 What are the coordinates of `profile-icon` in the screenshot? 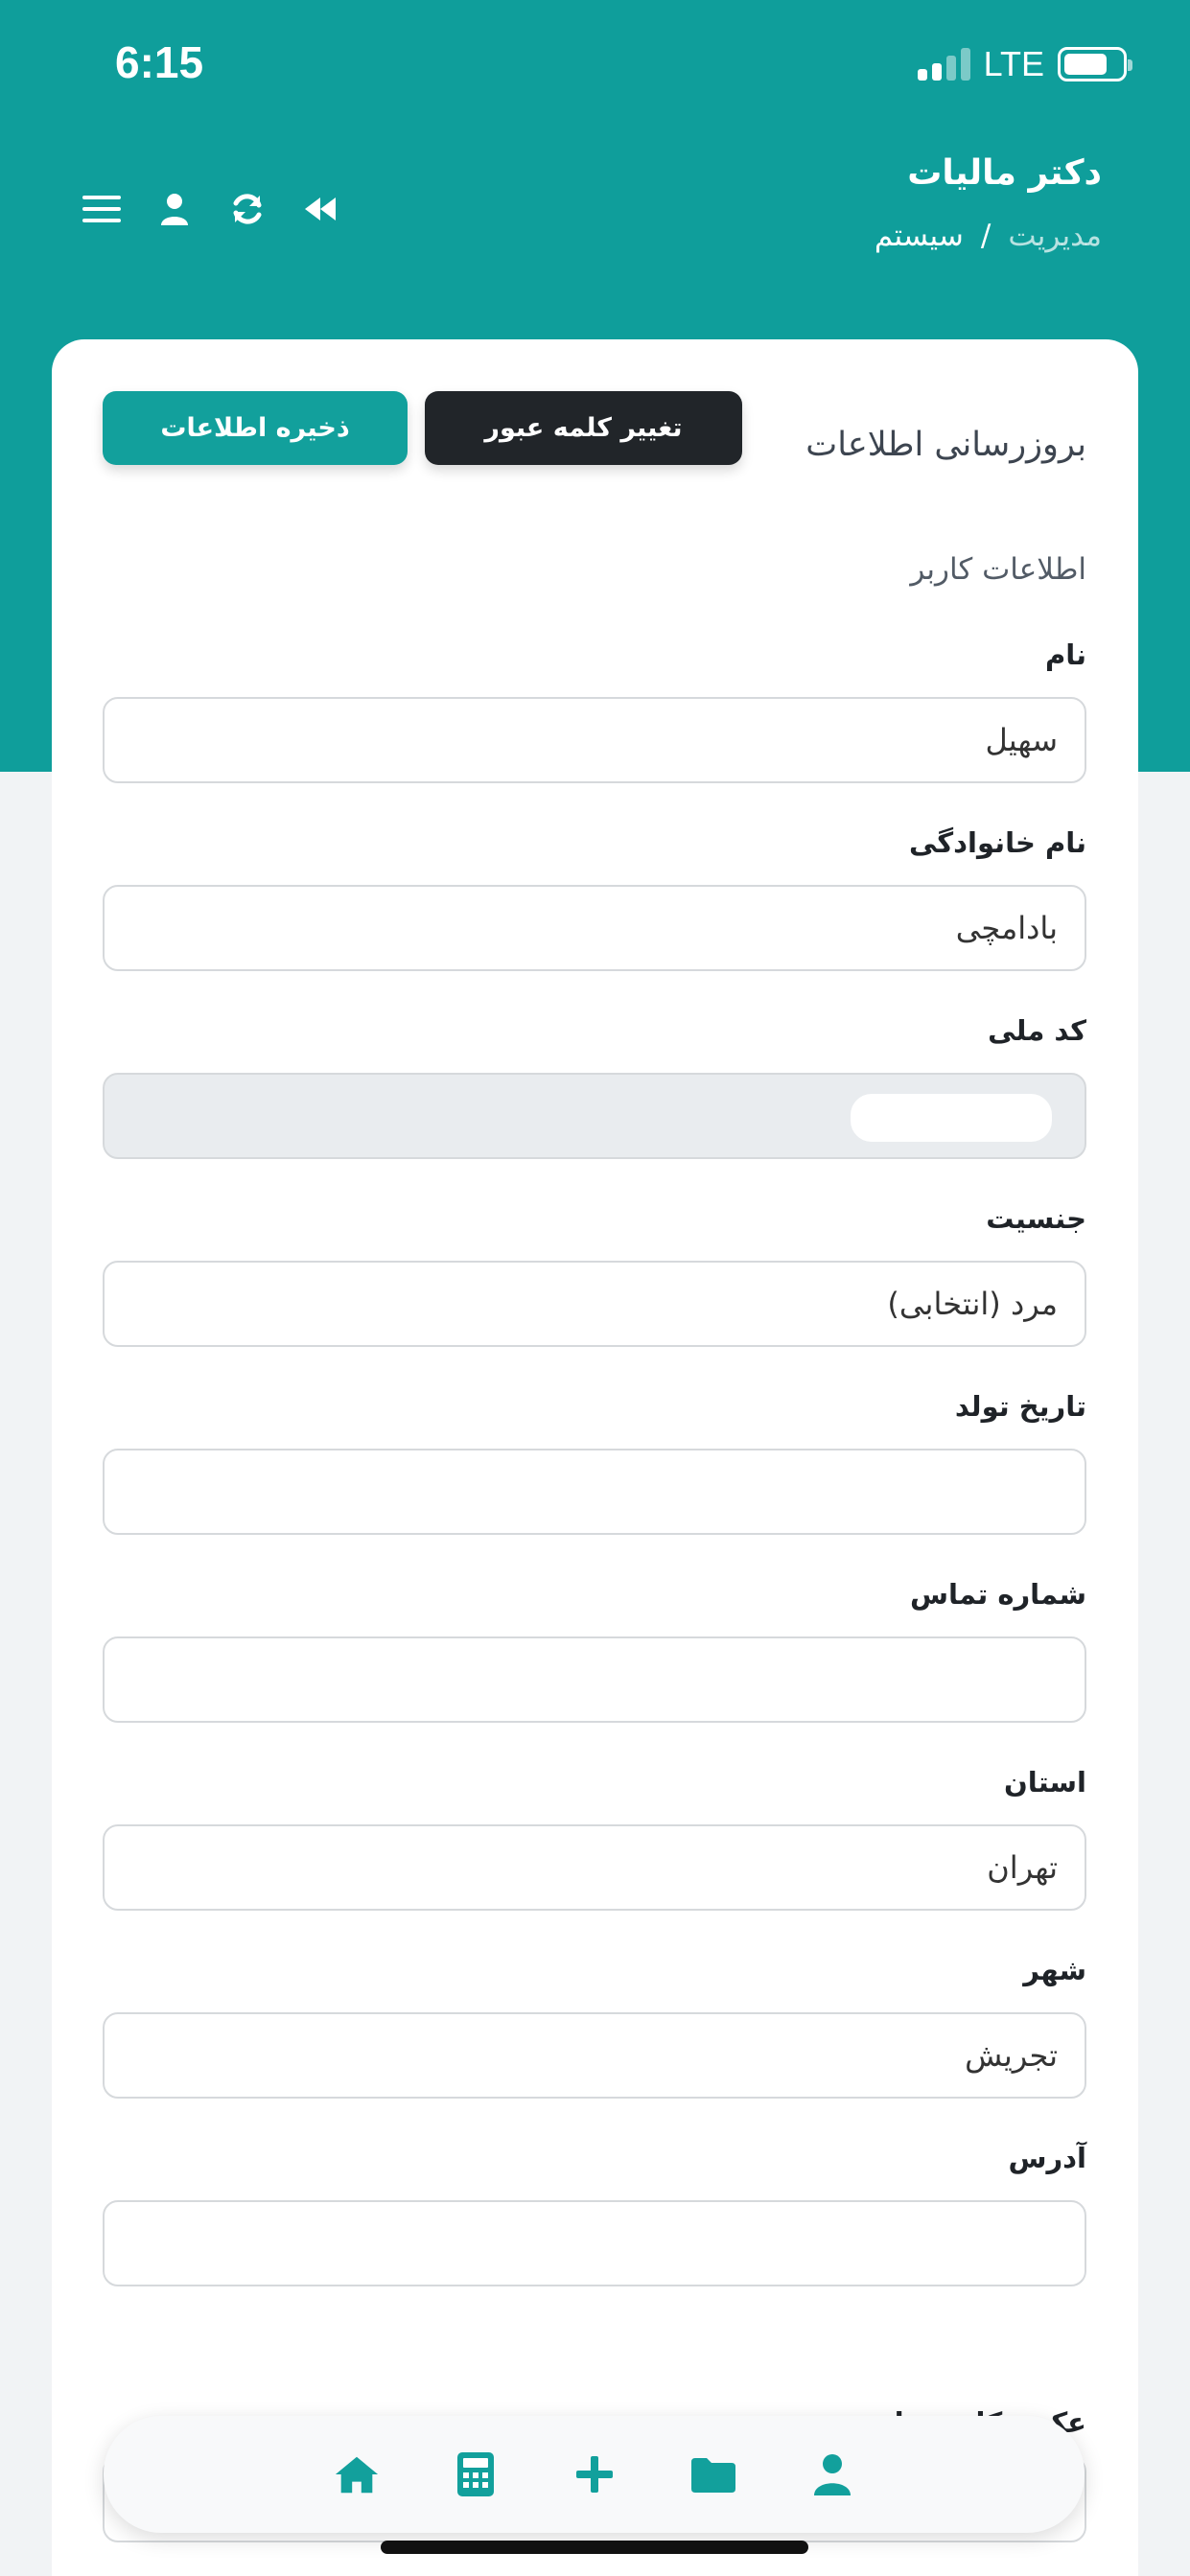 It's located at (832, 2474).